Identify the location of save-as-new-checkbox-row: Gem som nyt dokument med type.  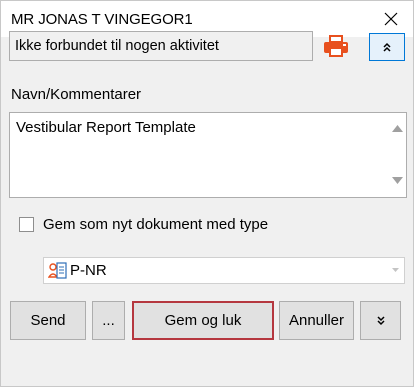
(143, 224).